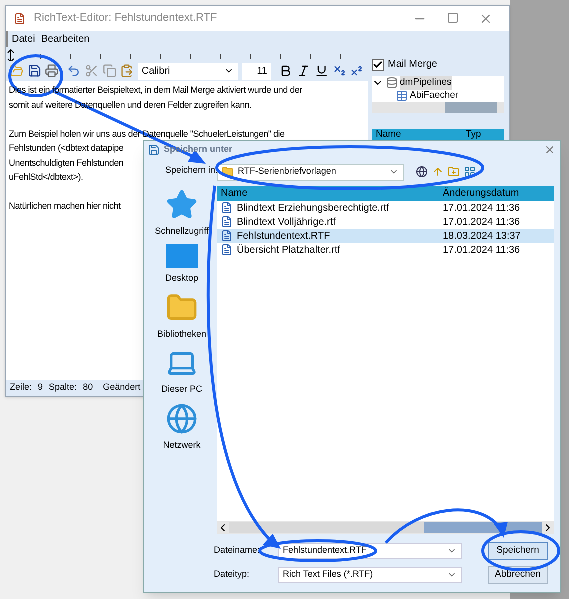  I want to click on database-icon, so click(392, 83).